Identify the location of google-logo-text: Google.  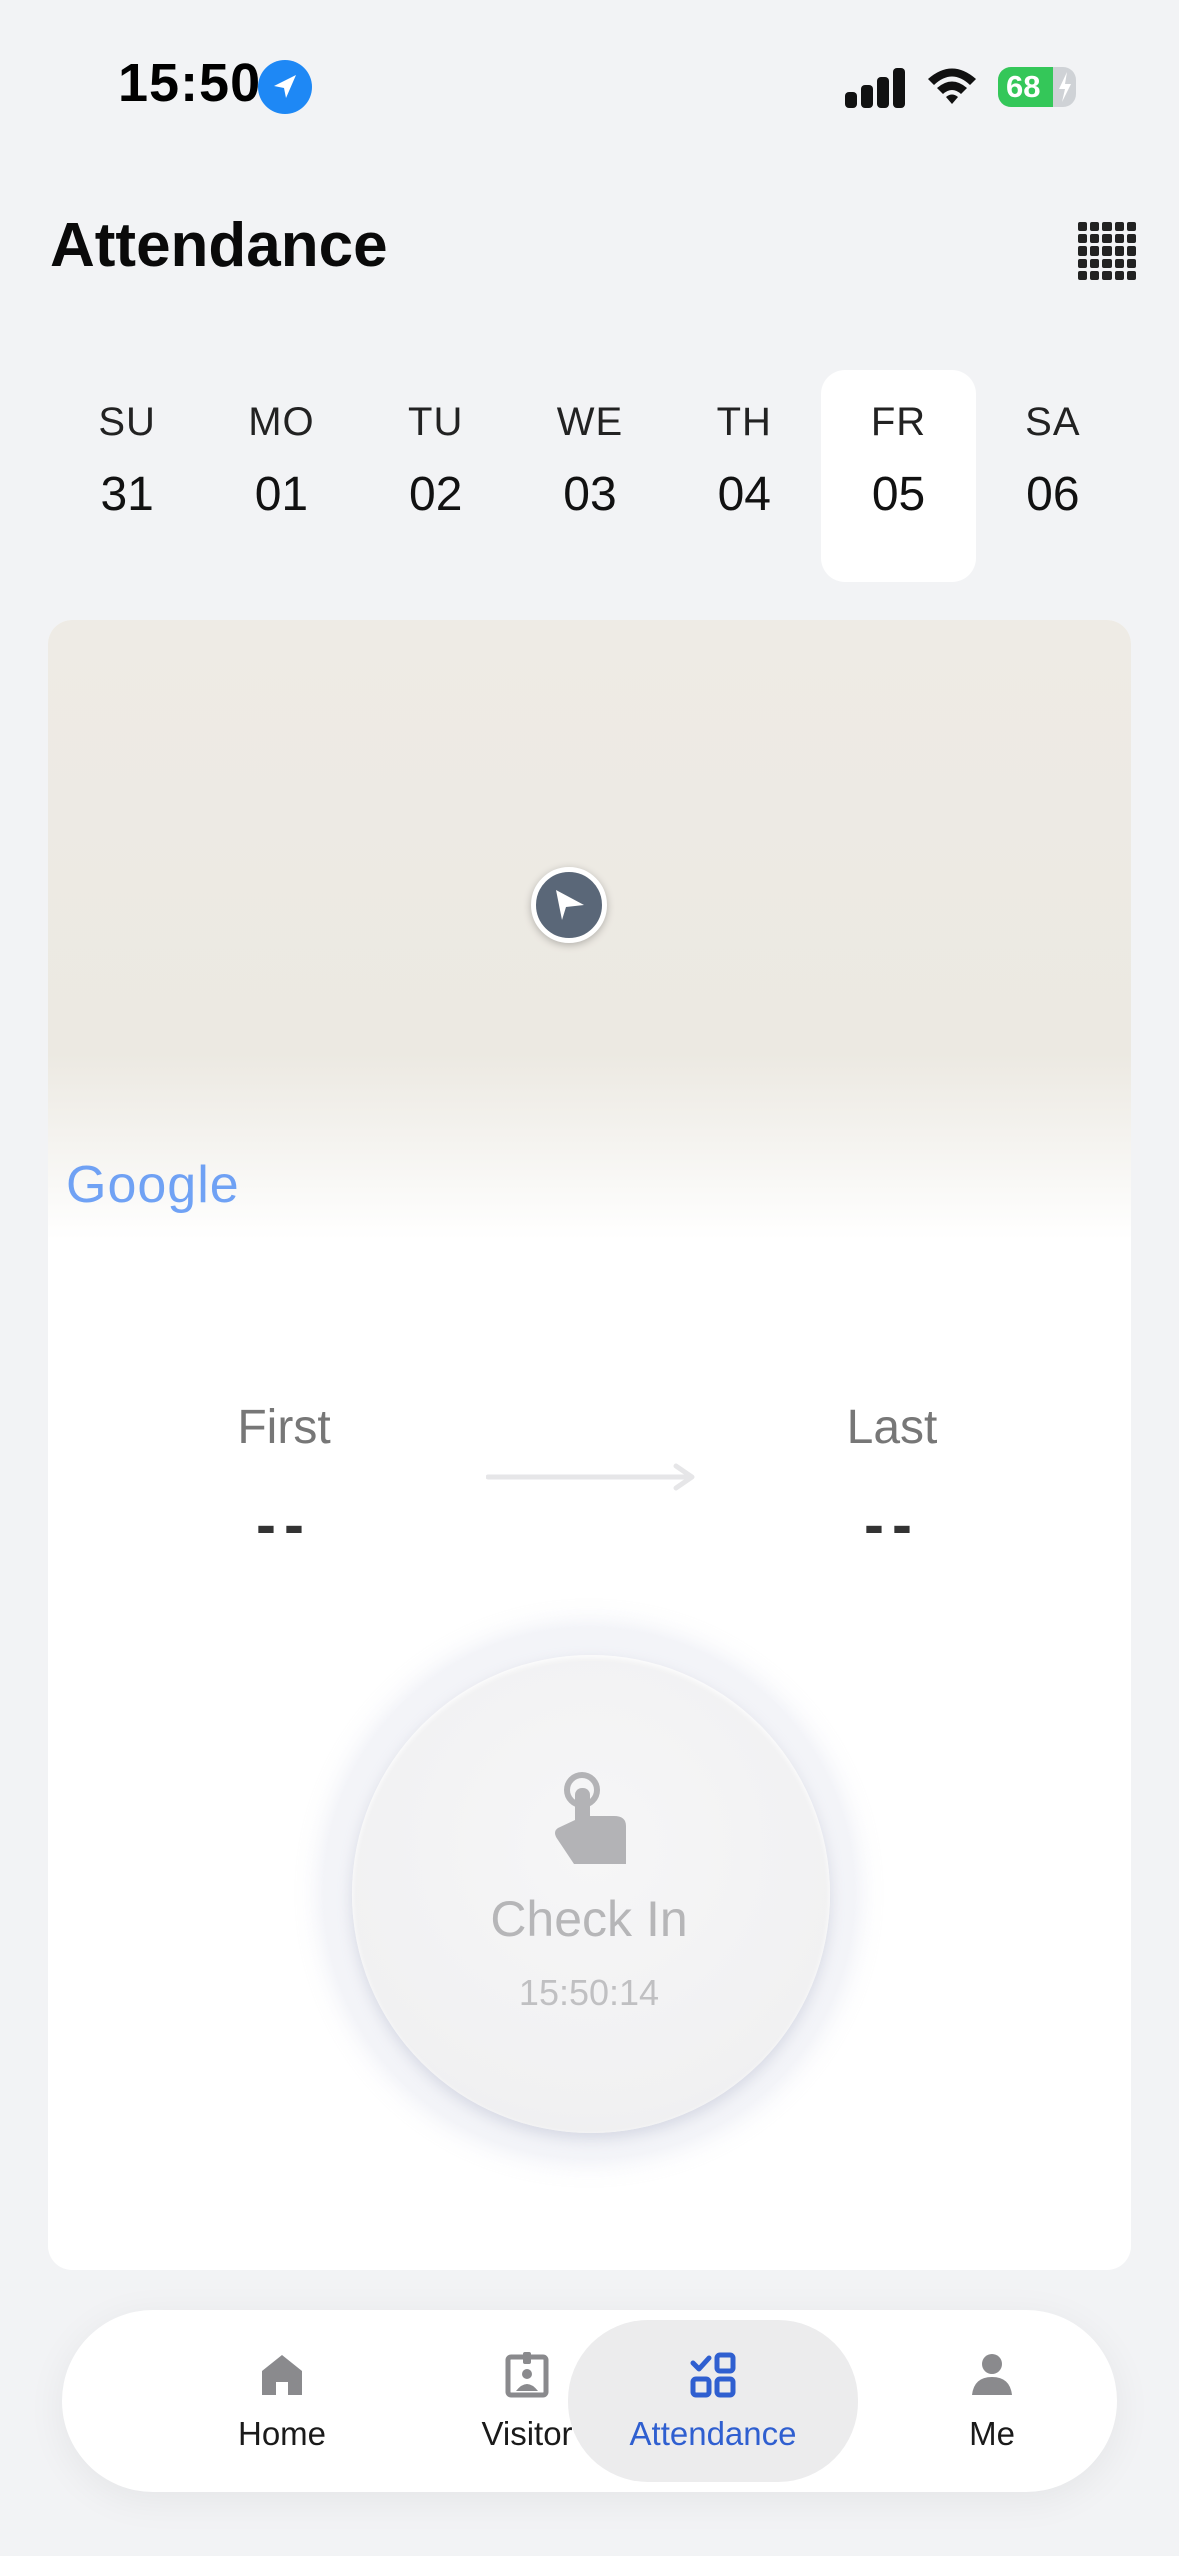
(153, 1185).